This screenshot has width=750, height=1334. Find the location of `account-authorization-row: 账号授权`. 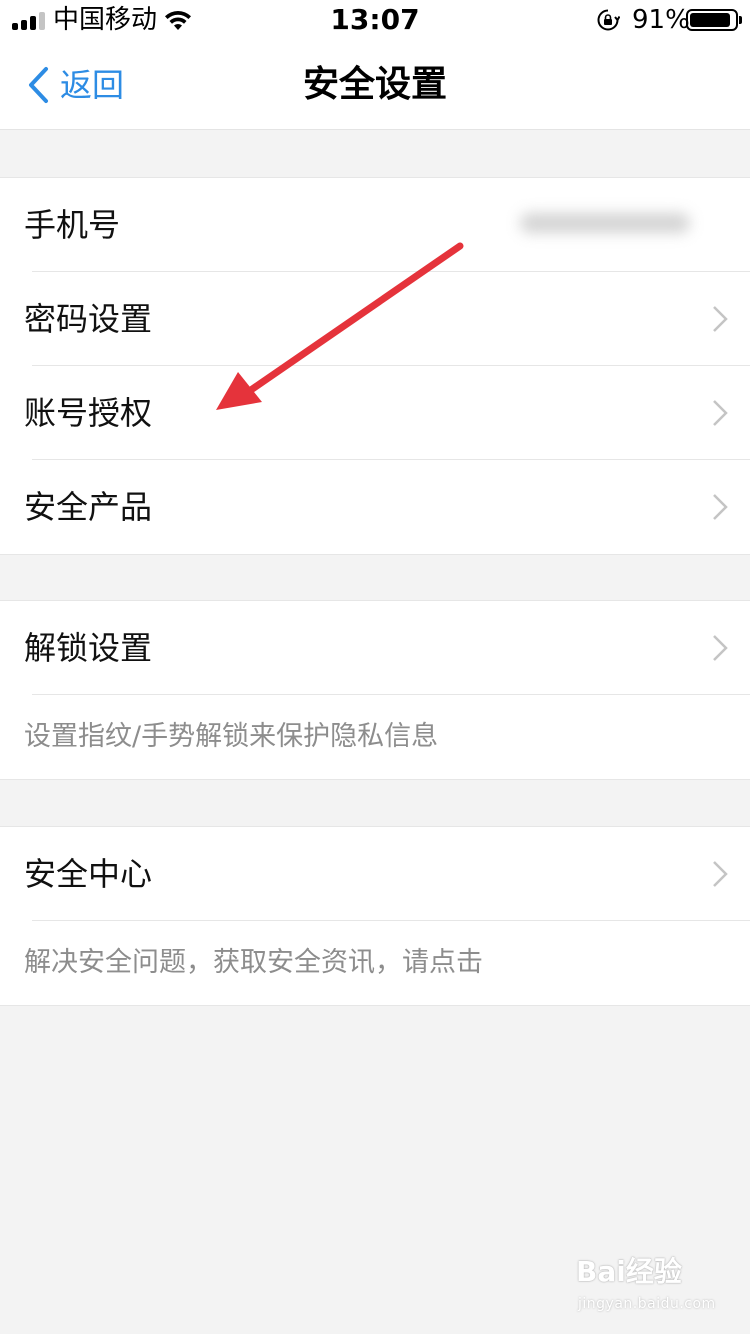

account-authorization-row: 账号授权 is located at coordinates (375, 413).